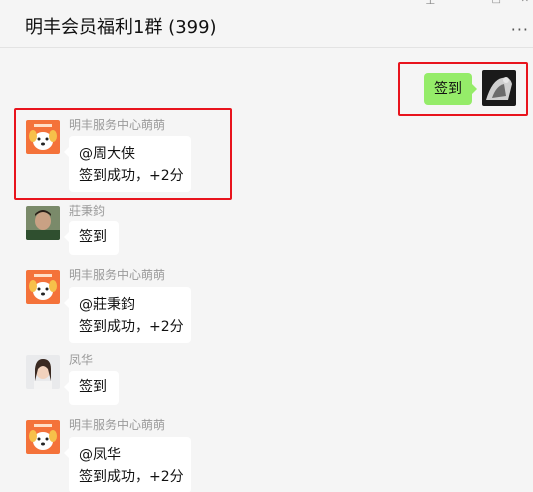 The image size is (533, 492). What do you see at coordinates (127, 464) in the screenshot?
I see `message-bubble: @凤华 签到成功，+2分` at bounding box center [127, 464].